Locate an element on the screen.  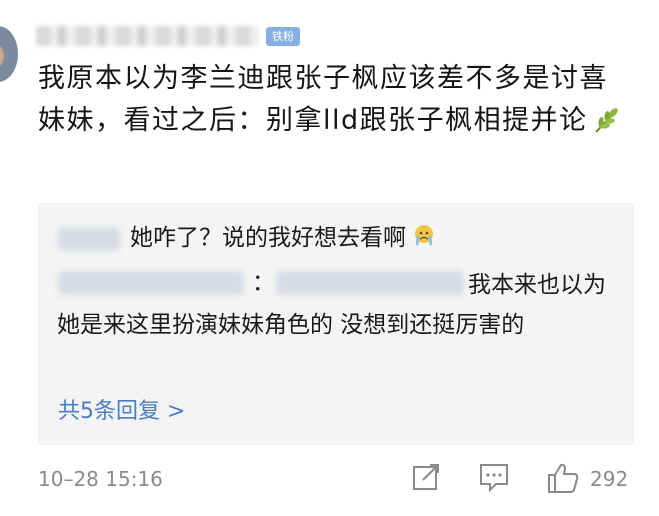
comment-icon is located at coordinates (494, 478).